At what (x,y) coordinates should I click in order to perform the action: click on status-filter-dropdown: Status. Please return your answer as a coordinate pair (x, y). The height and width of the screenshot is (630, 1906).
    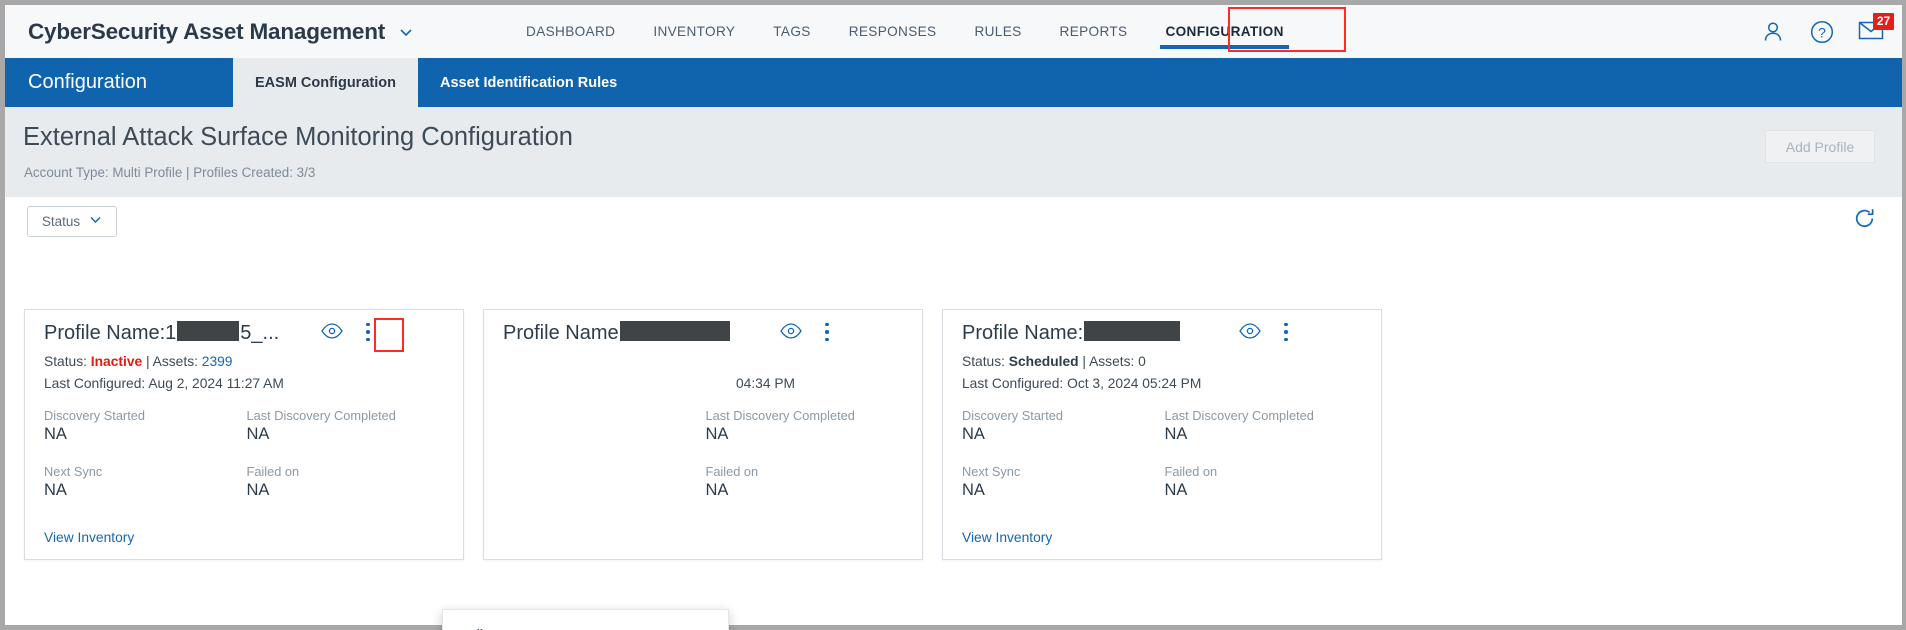
    Looking at the image, I should click on (72, 221).